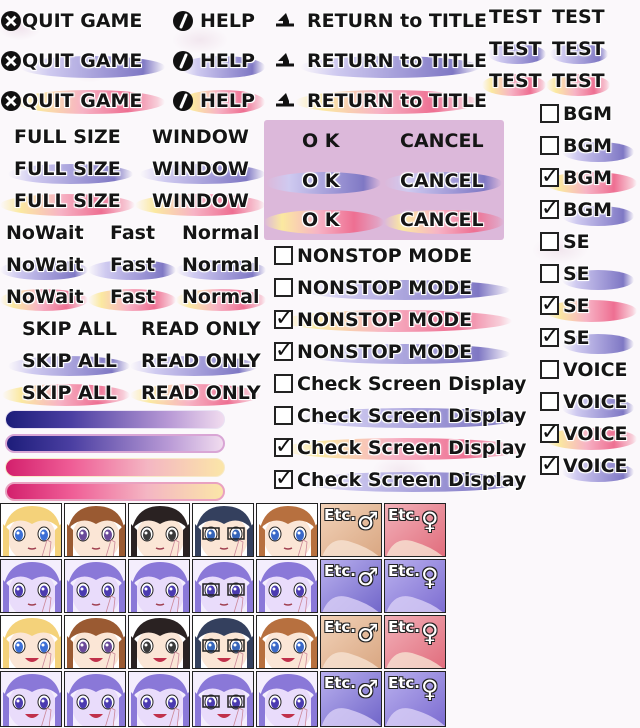 The width and height of the screenshot is (640, 728). I want to click on nonstop-checkbox, so click(283, 255).